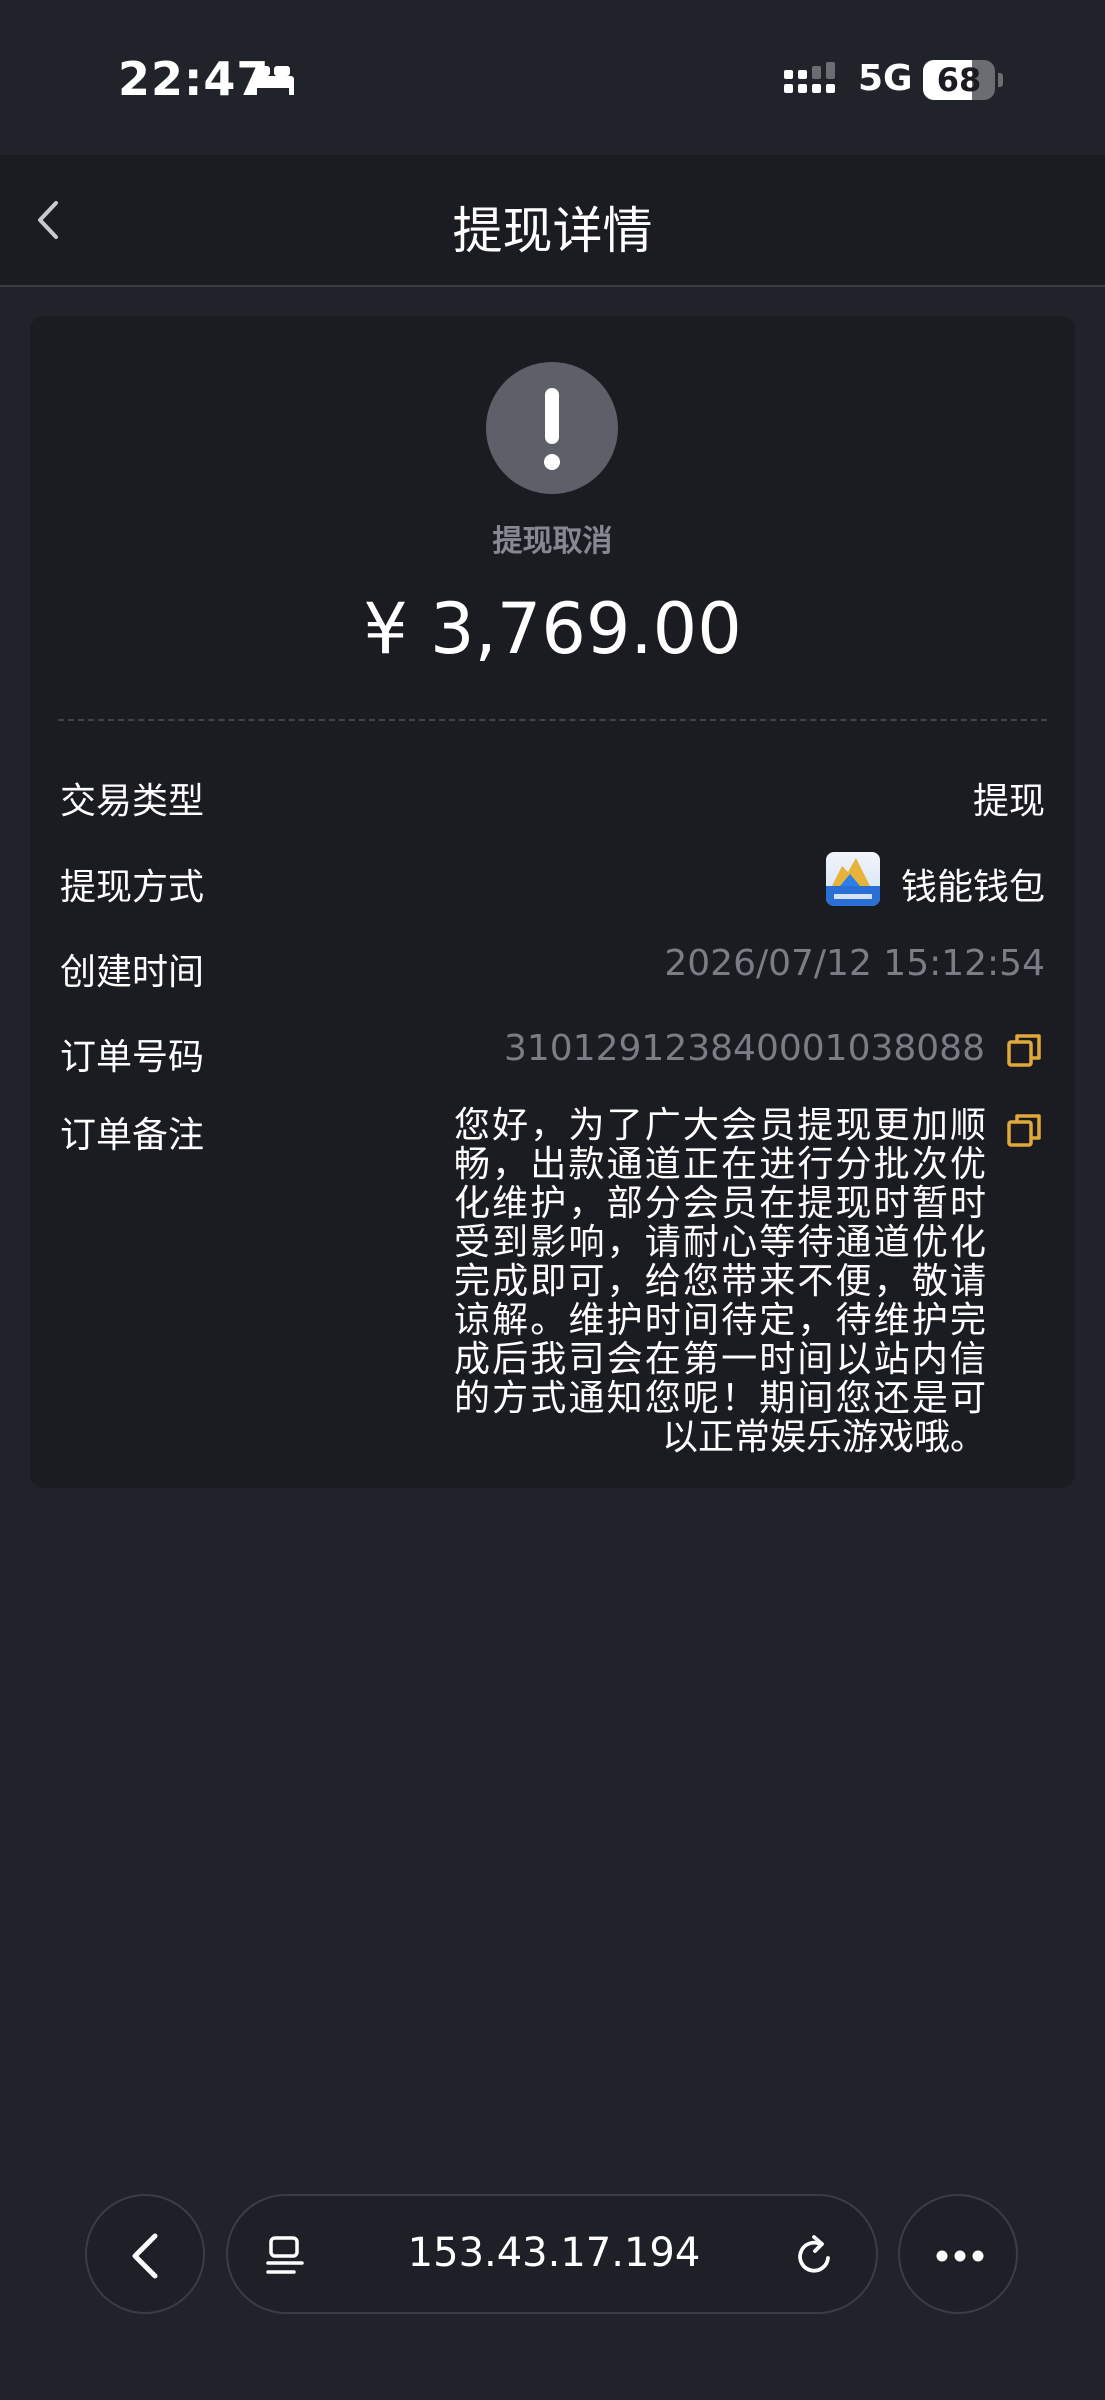  I want to click on created-time-value: 2026/07/12 15:12:54, so click(854, 963).